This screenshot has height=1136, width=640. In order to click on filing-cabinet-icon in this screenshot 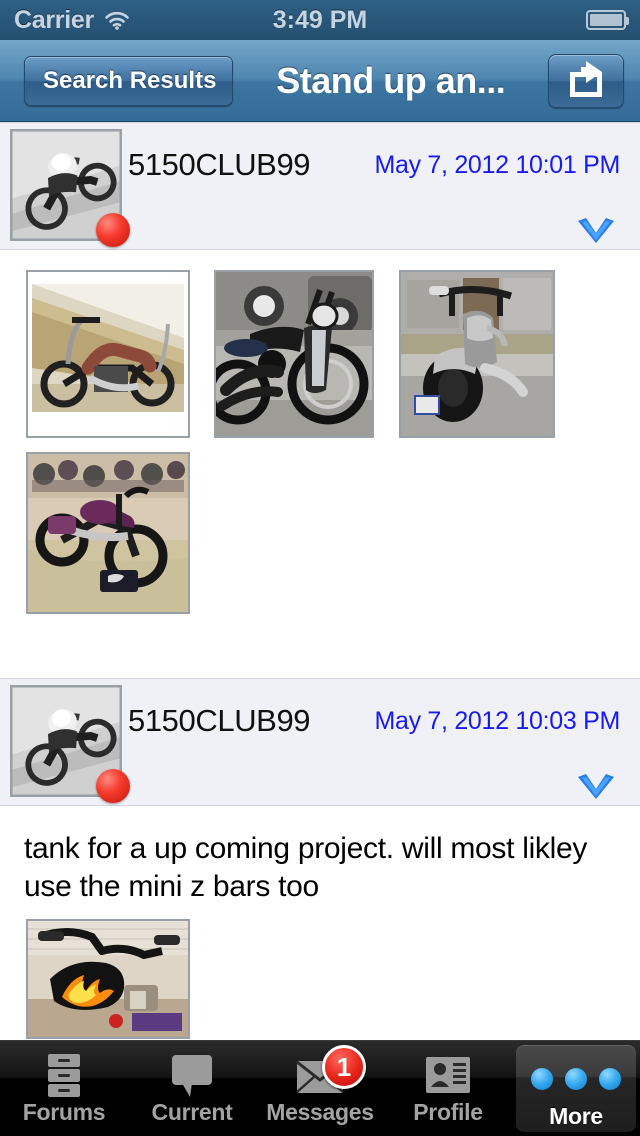, I will do `click(64, 1075)`.